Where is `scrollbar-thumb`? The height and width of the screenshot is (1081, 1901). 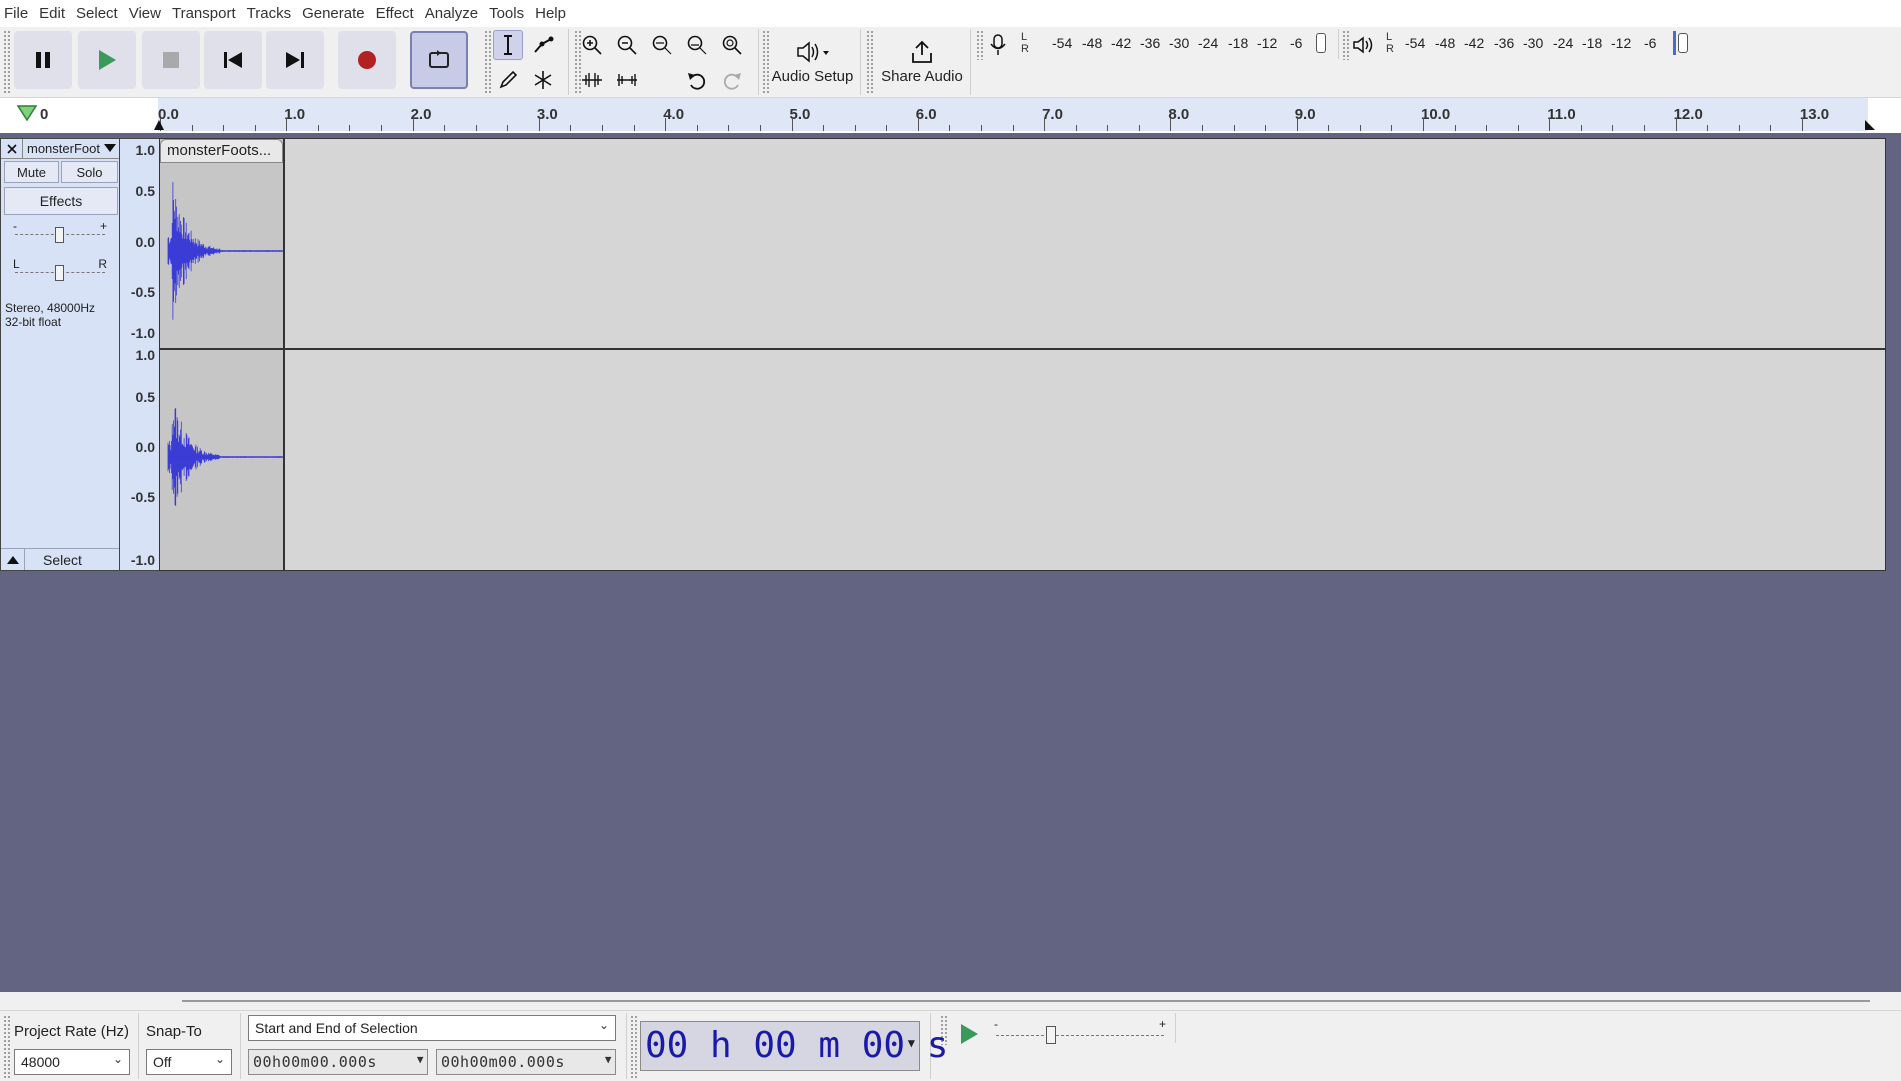 scrollbar-thumb is located at coordinates (1026, 1001).